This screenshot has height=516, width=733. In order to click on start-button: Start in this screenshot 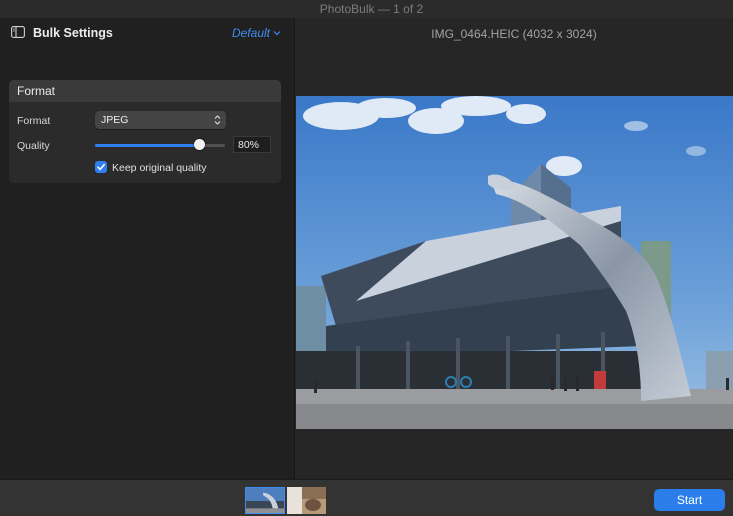, I will do `click(689, 500)`.